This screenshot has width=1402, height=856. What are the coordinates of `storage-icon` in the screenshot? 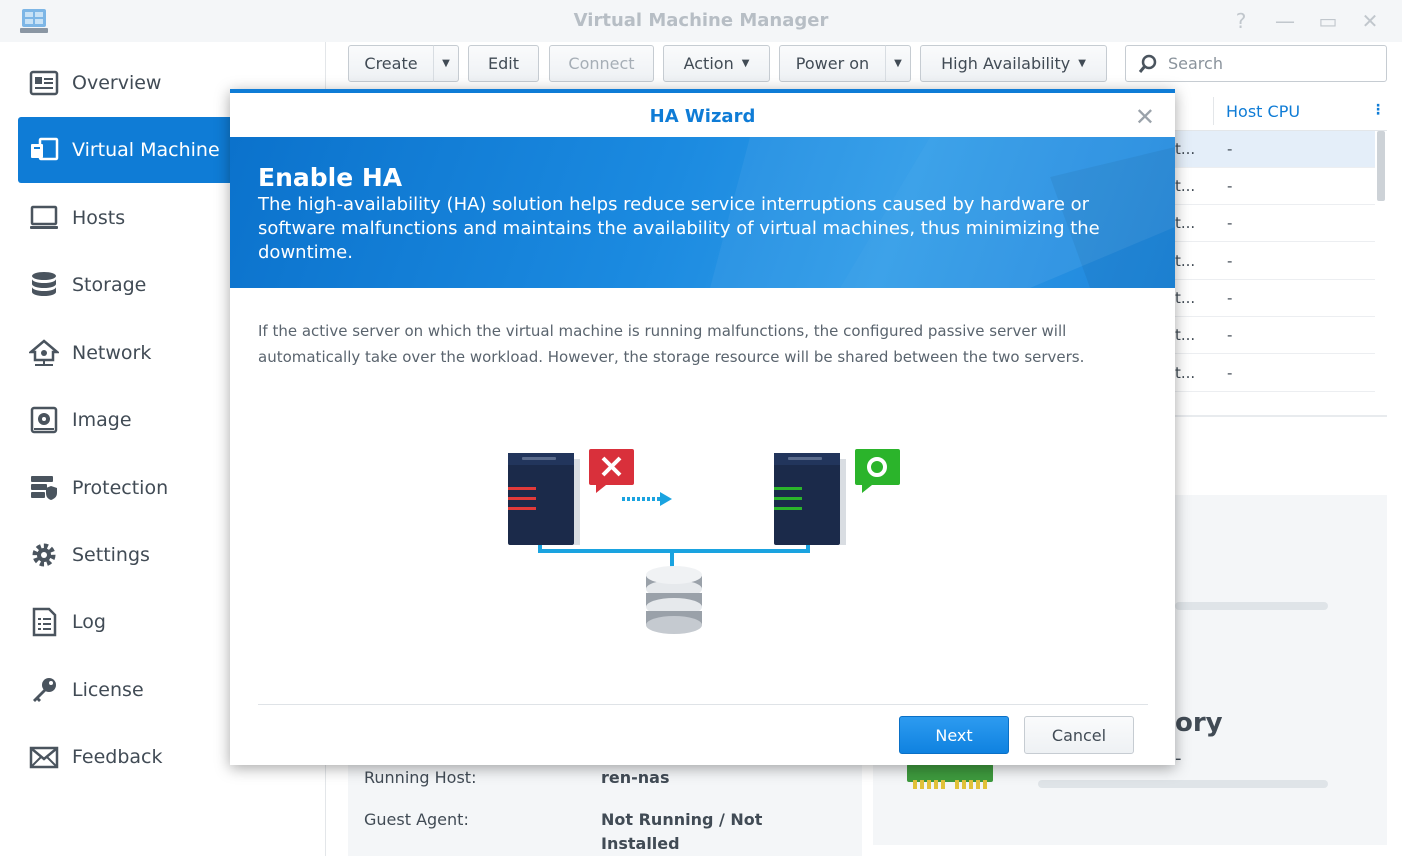 It's located at (44, 285).